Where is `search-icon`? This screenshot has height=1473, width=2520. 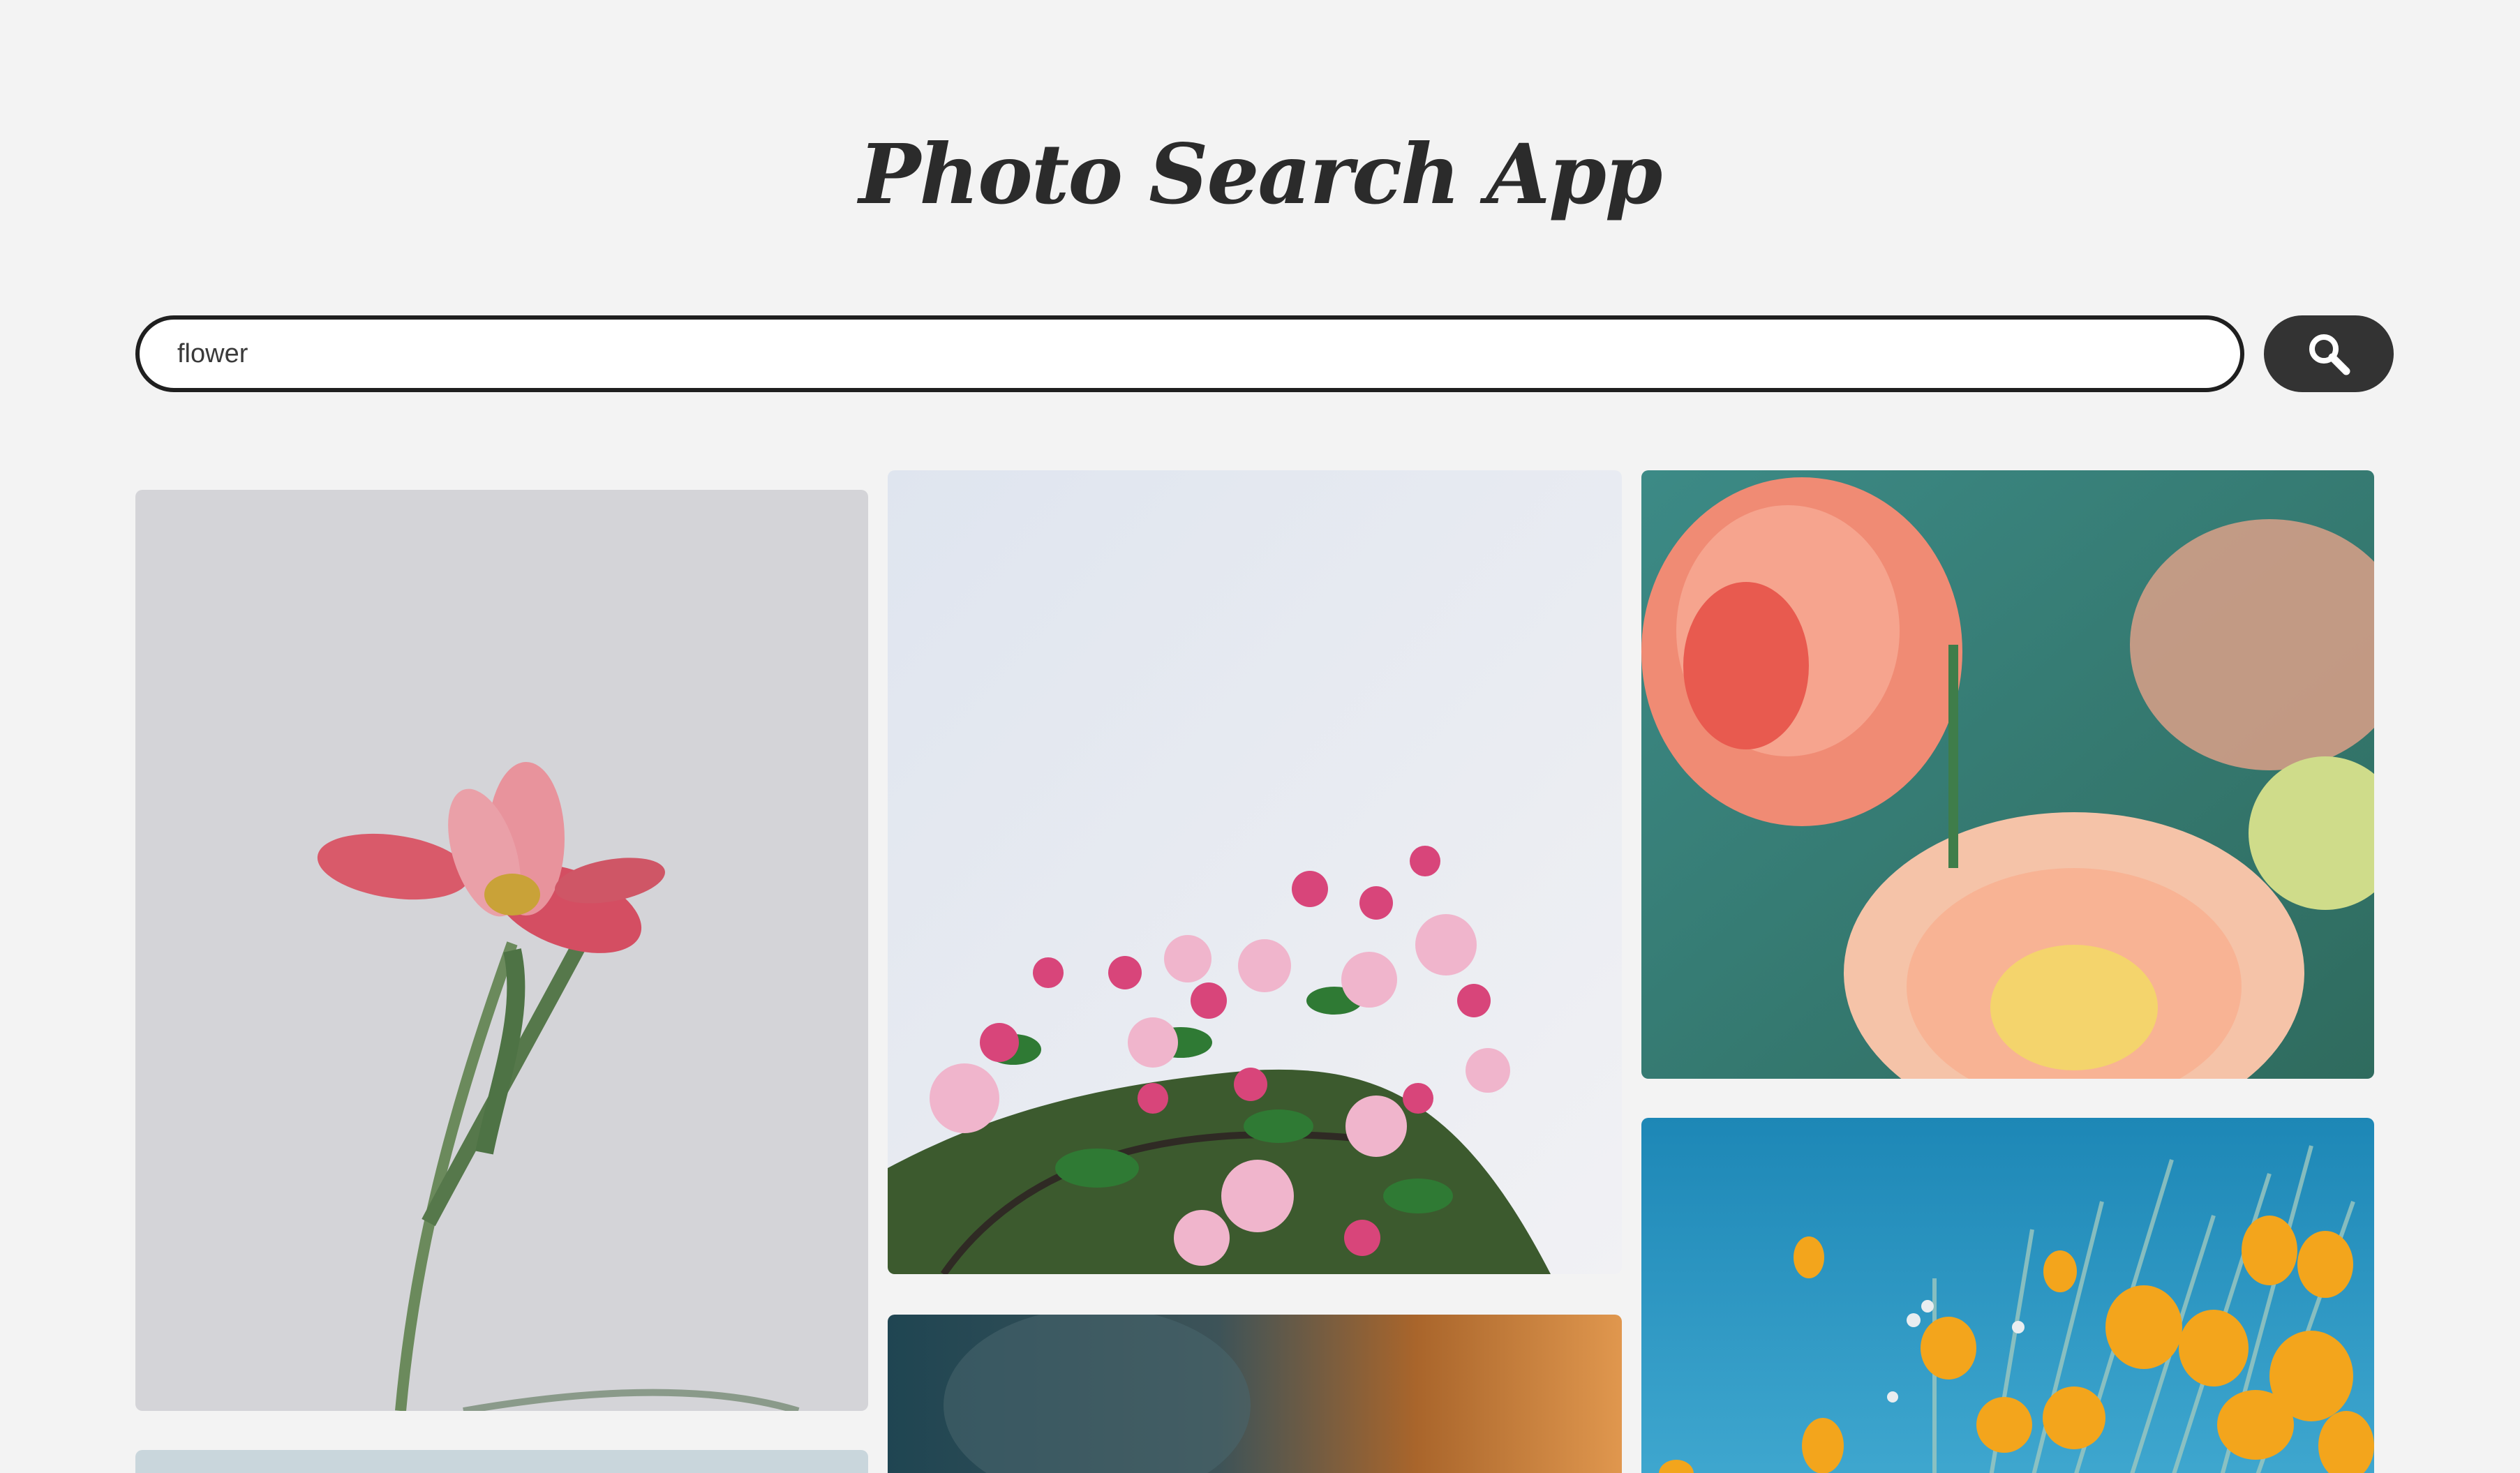
search-icon is located at coordinates (2328, 353).